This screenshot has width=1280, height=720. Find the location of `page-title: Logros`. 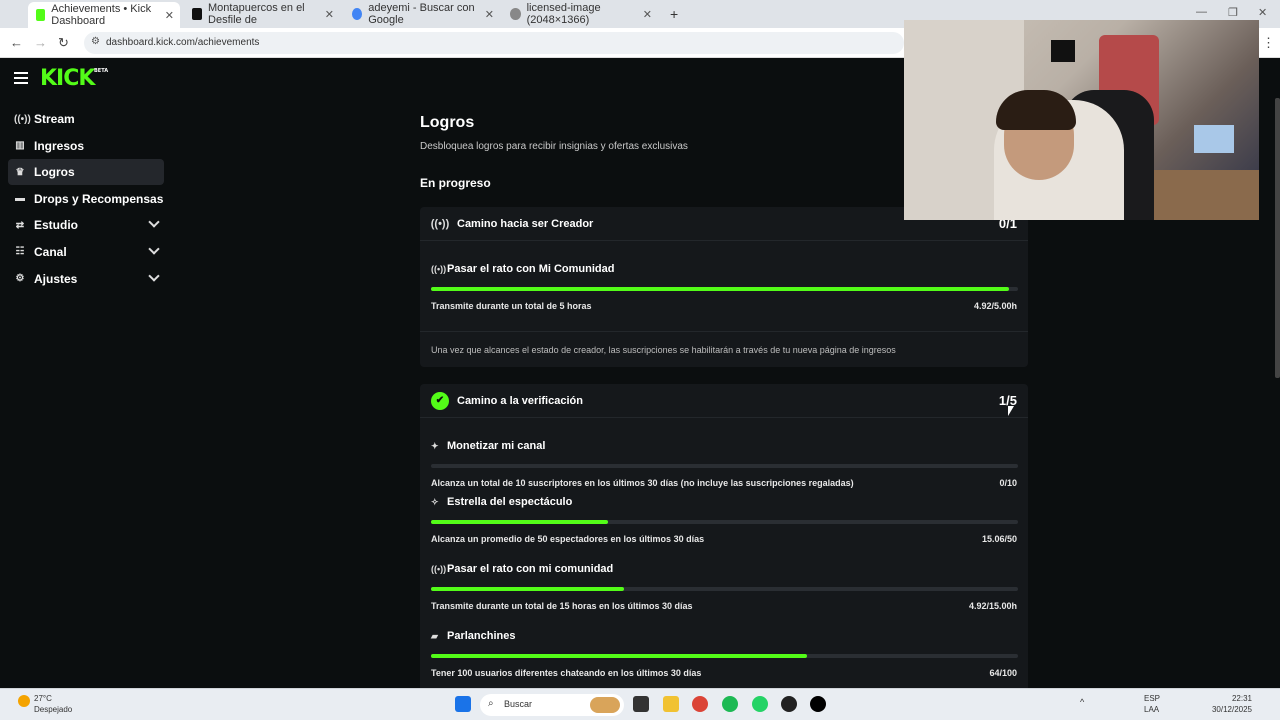

page-title: Logros is located at coordinates (447, 122).